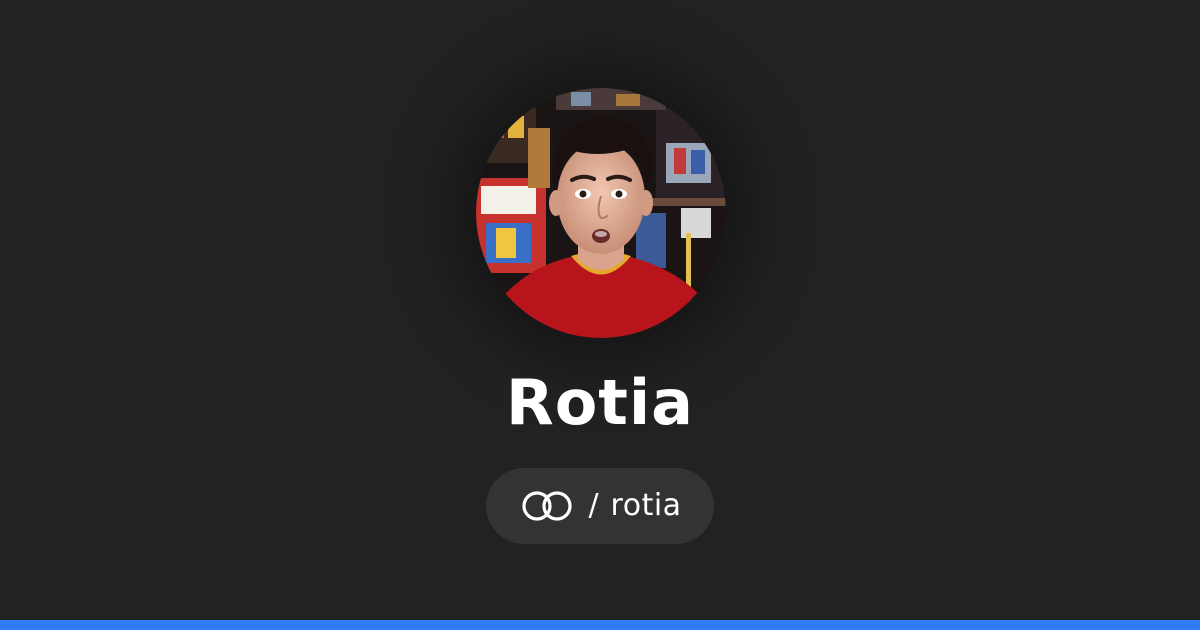 The height and width of the screenshot is (630, 1200). What do you see at coordinates (646, 505) in the screenshot?
I see `profile-handle: rotia` at bounding box center [646, 505].